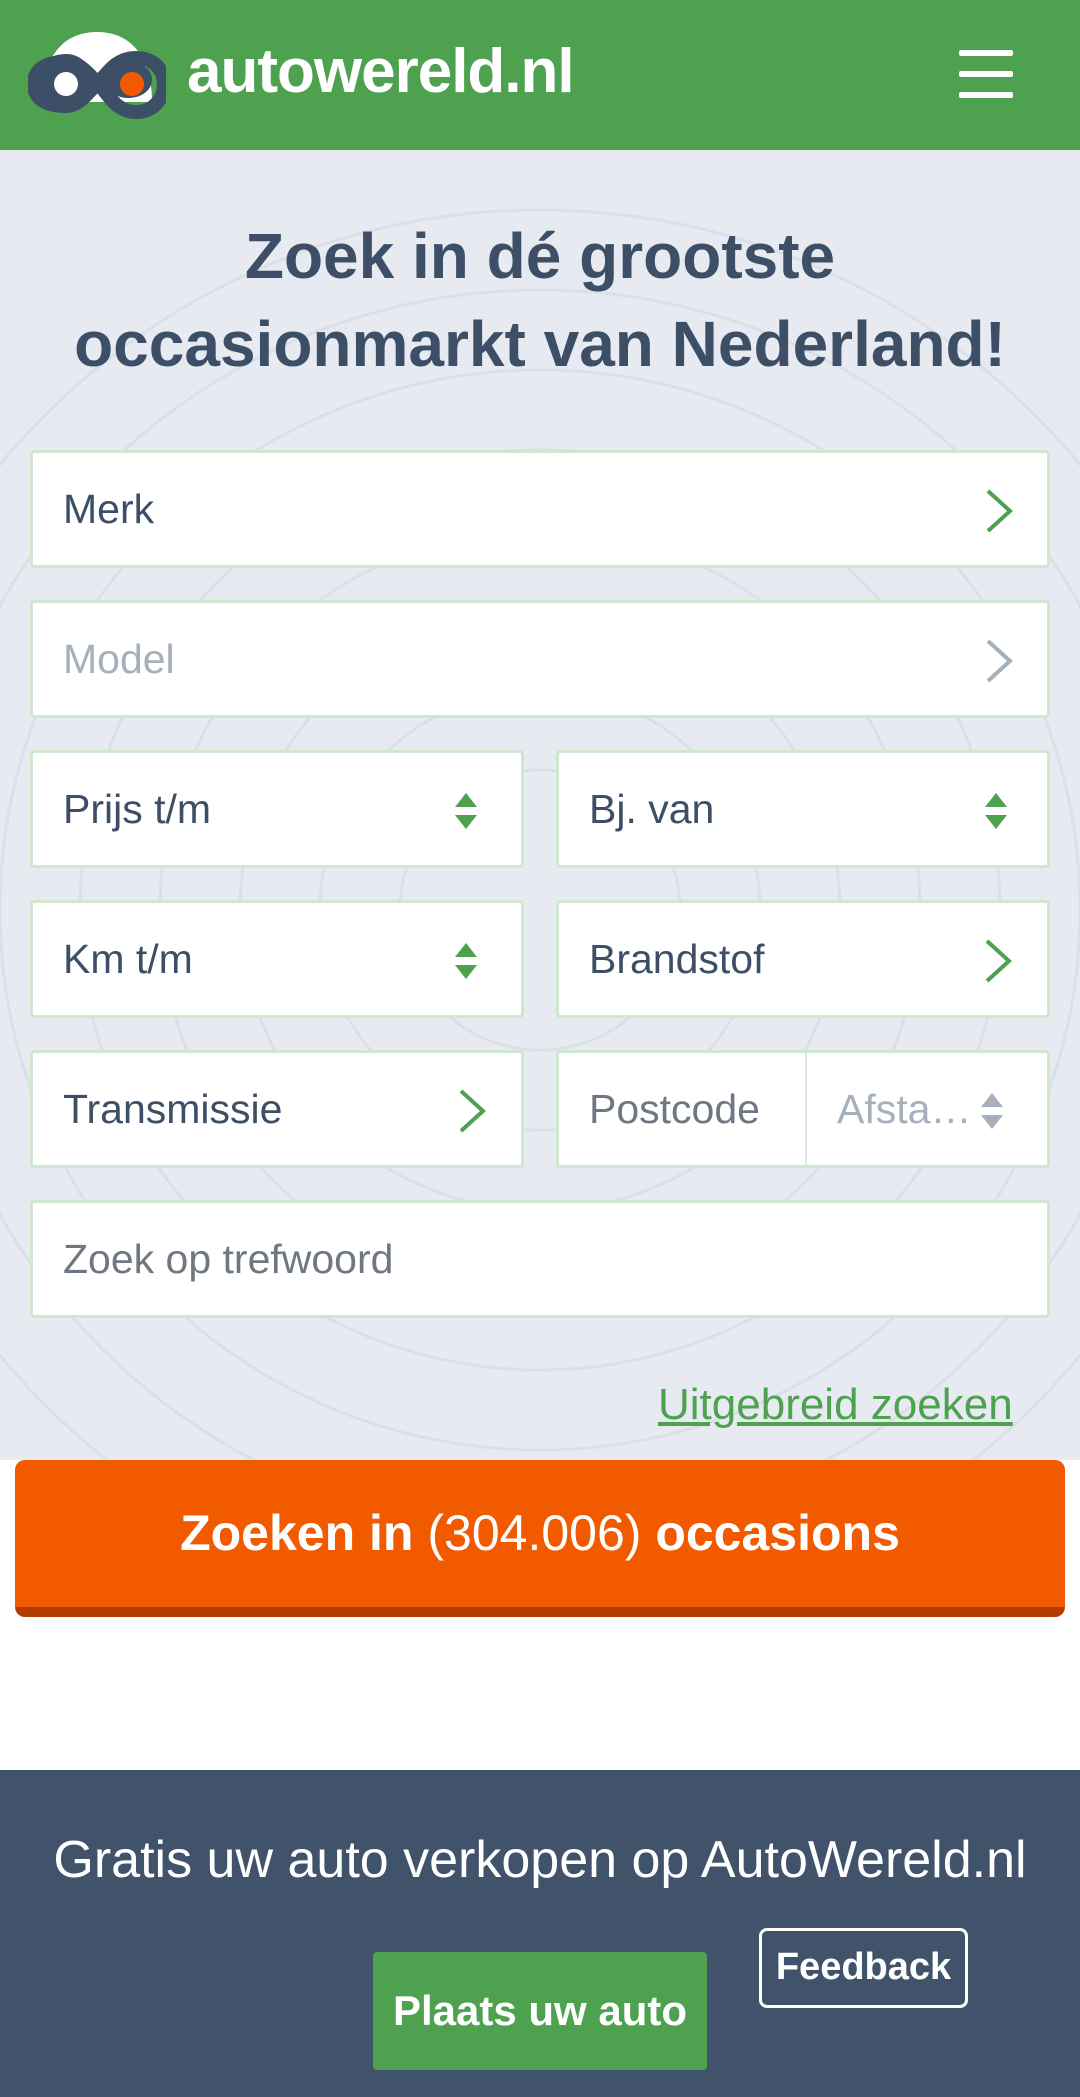 This screenshot has width=1080, height=2097. I want to click on model-label: Model, so click(119, 659).